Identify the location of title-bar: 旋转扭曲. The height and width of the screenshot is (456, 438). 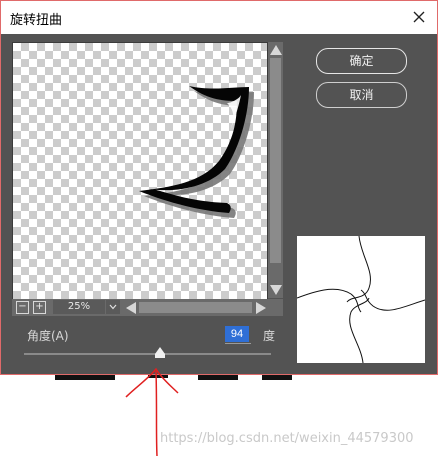
(219, 17).